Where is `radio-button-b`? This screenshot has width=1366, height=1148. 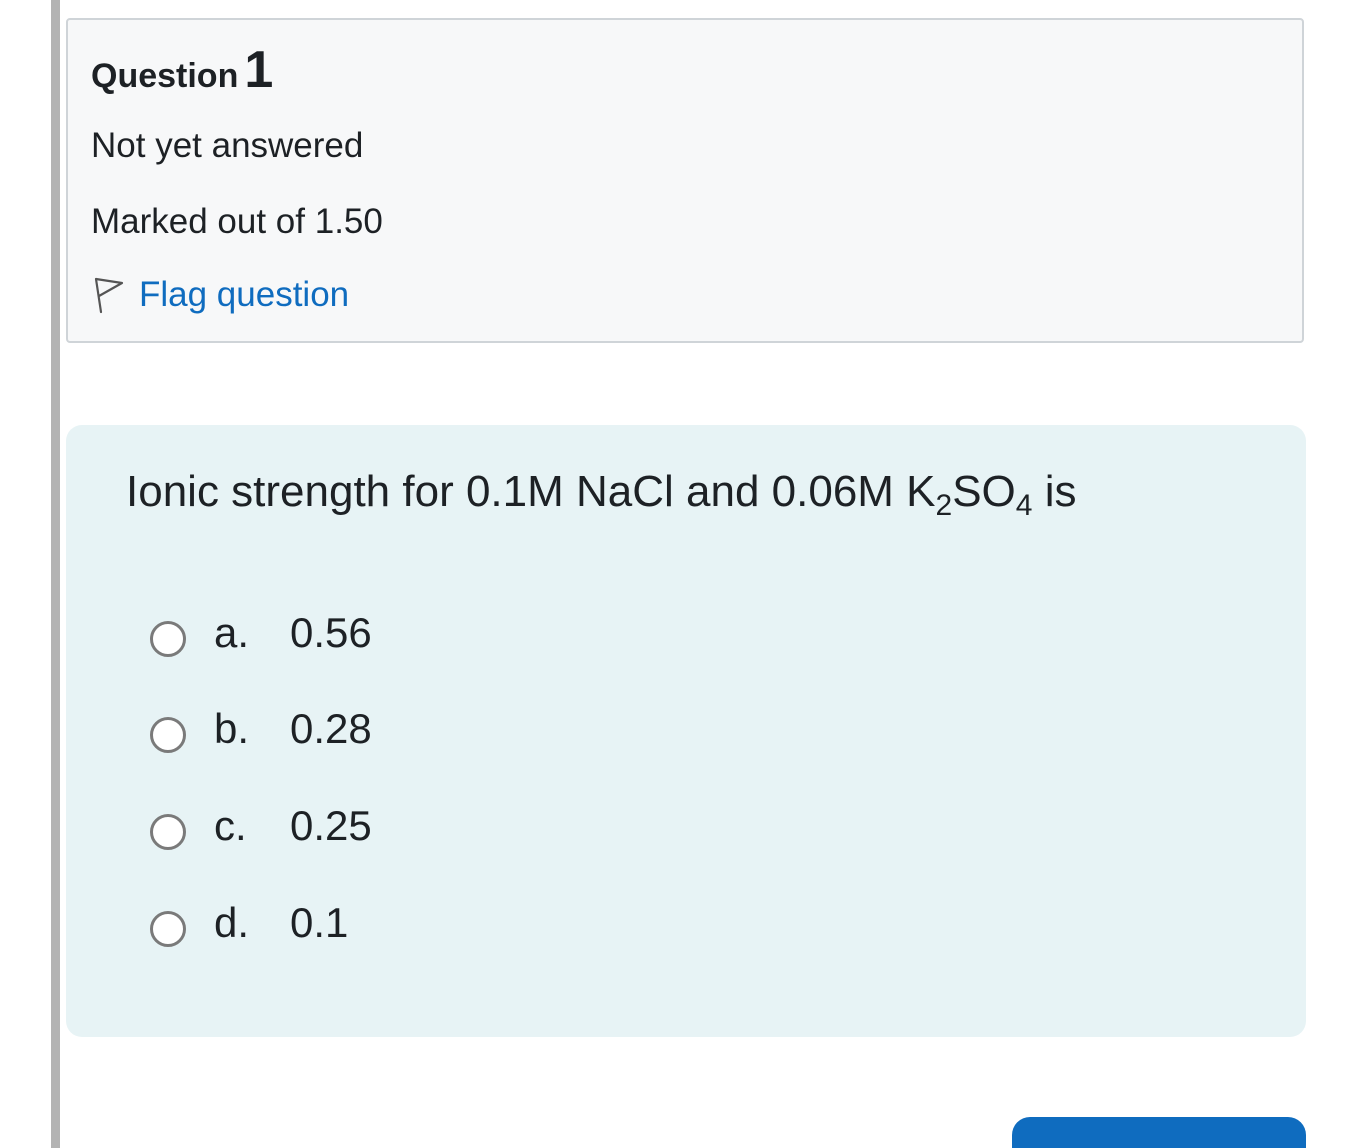 radio-button-b is located at coordinates (168, 735).